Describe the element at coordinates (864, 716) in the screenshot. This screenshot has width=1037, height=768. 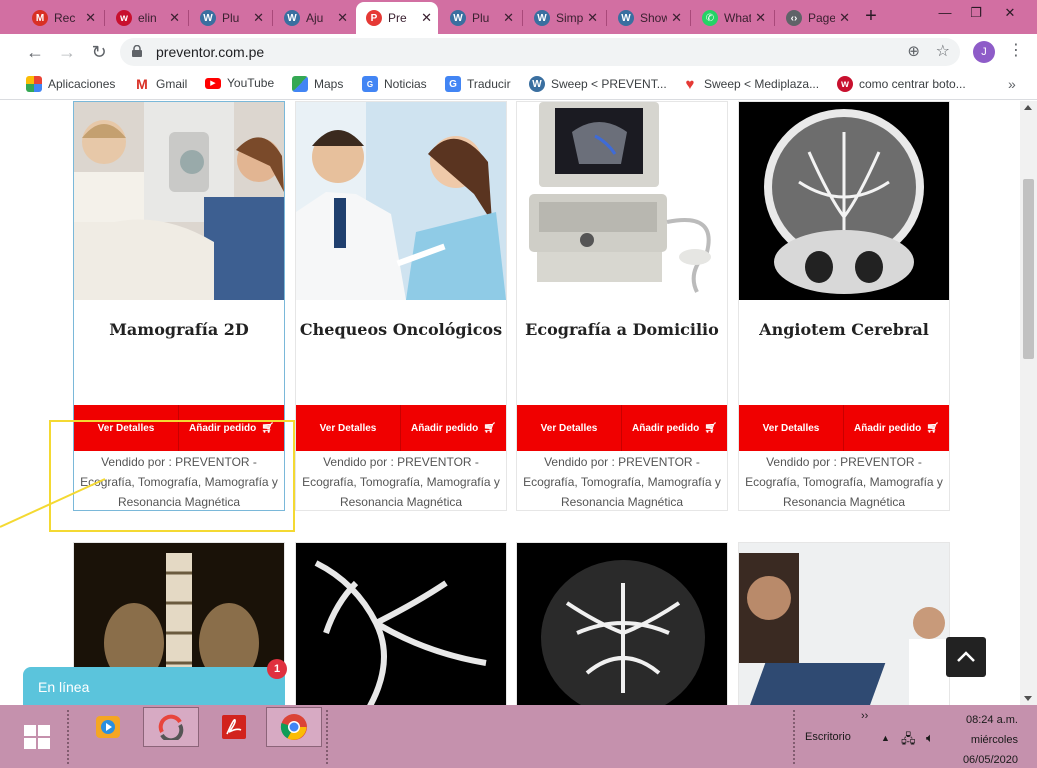
I see `chevron-right-icon: ››` at that location.